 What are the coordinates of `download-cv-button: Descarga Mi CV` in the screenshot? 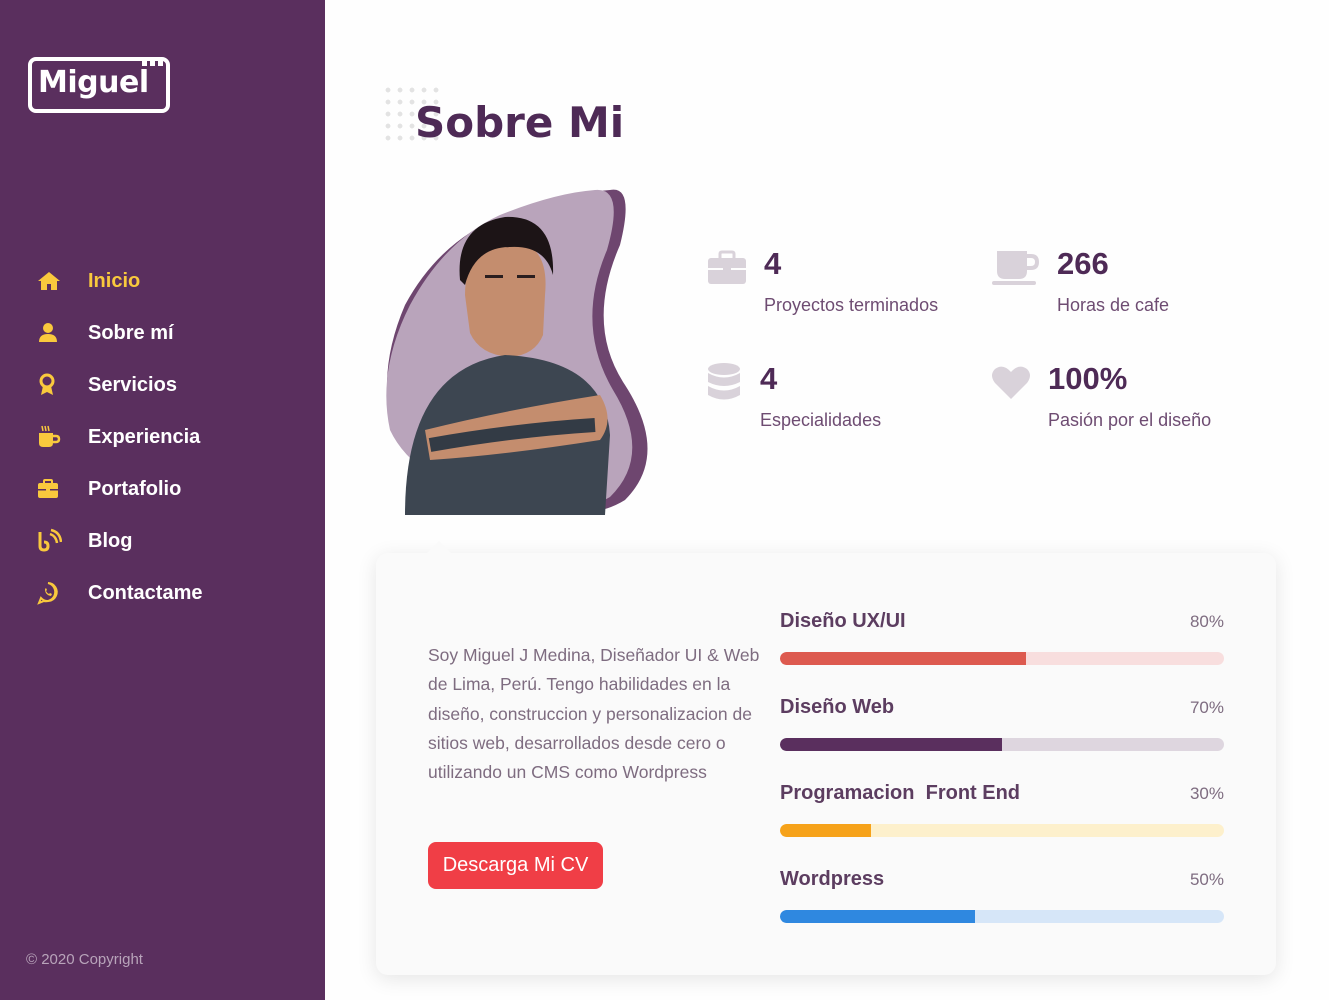 It's located at (515, 865).